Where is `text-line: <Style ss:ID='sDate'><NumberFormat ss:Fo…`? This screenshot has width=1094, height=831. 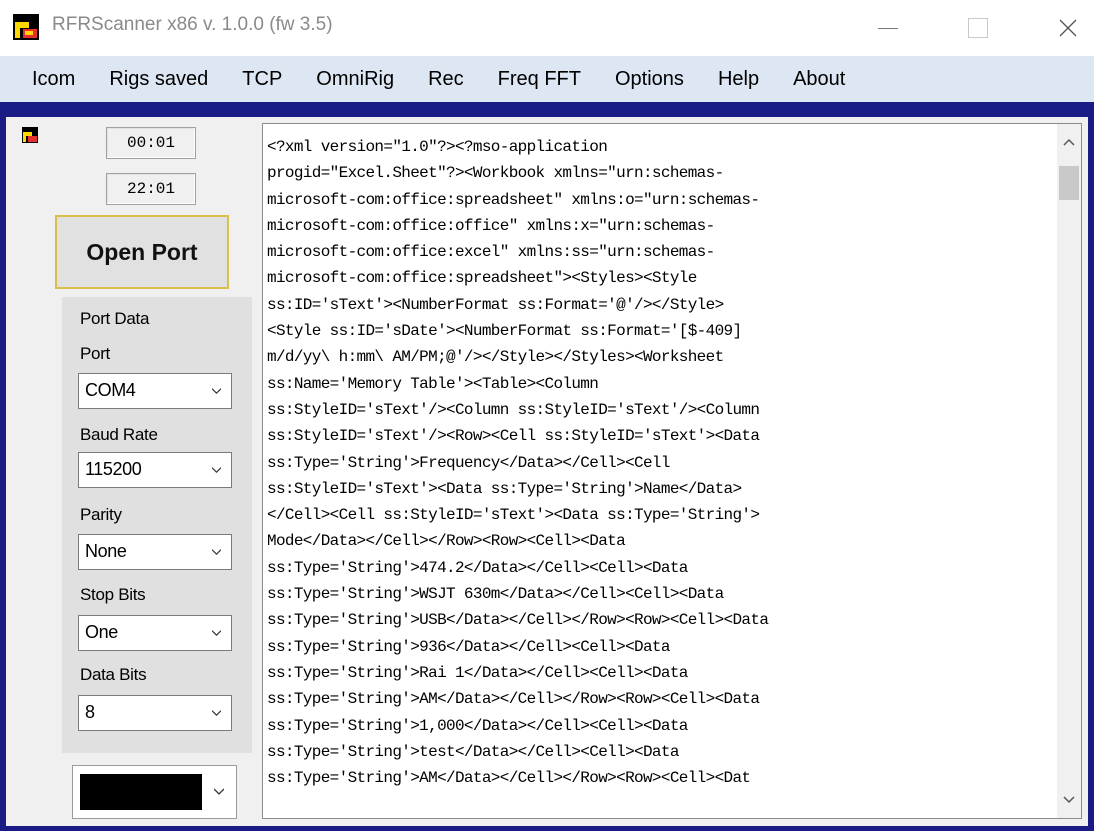 text-line: <Style ss:ID='sDate'><NumberFormat ss:Fo… is located at coordinates (504, 331).